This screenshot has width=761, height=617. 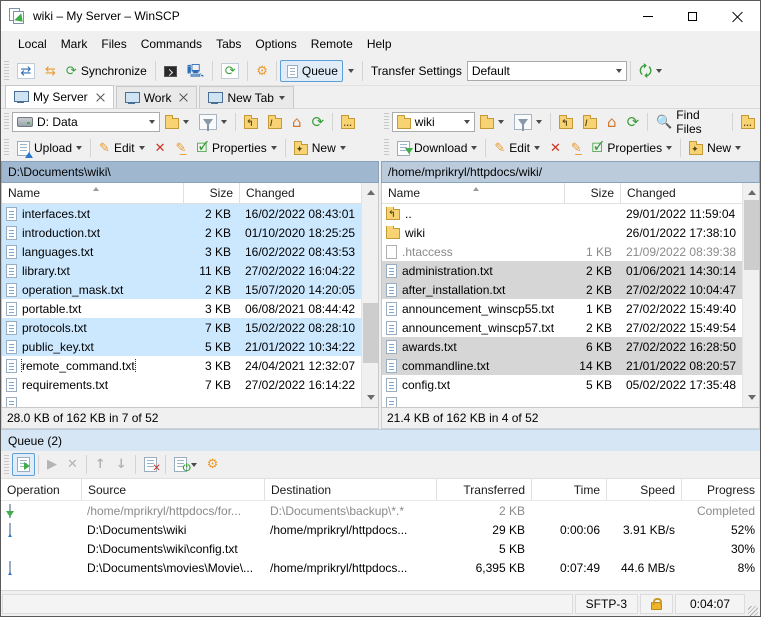 I want to click on menu-item-options: Options, so click(x=275, y=44).